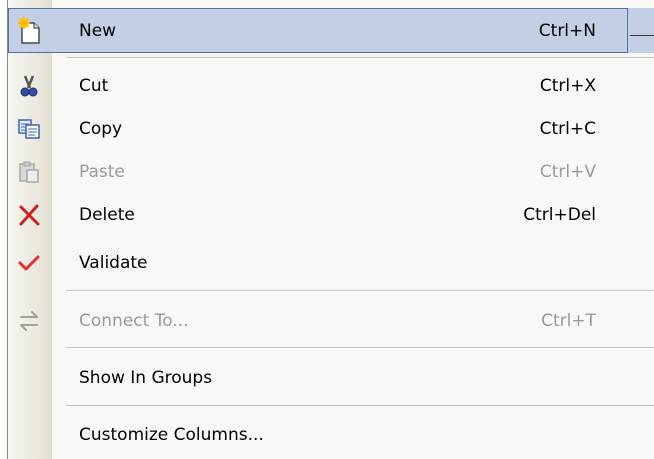 Image resolution: width=654 pixels, height=459 pixels. What do you see at coordinates (559, 215) in the screenshot?
I see `menu-item-shortcut: Ctrl+Del` at bounding box center [559, 215].